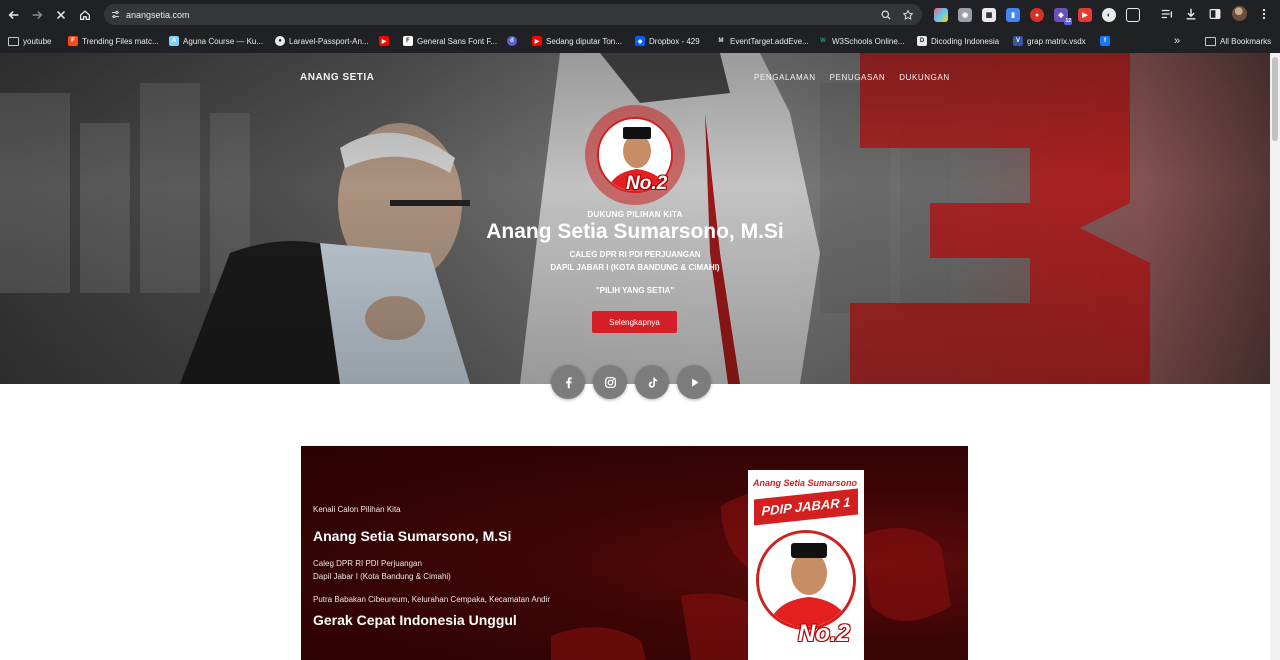 This screenshot has height=660, width=1280. I want to click on site-brand: ANANG SETIA, so click(337, 77).